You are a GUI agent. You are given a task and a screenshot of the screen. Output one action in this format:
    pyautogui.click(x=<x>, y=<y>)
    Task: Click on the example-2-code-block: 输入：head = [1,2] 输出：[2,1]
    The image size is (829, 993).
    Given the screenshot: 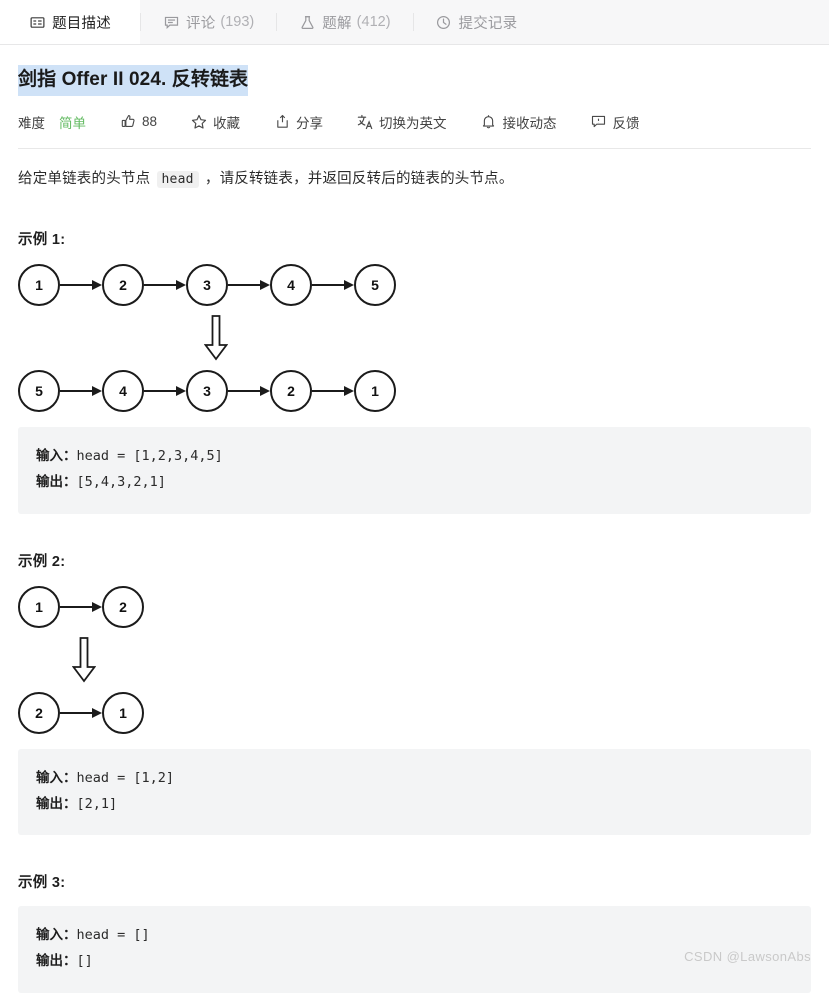 What is the action you would take?
    pyautogui.click(x=414, y=792)
    